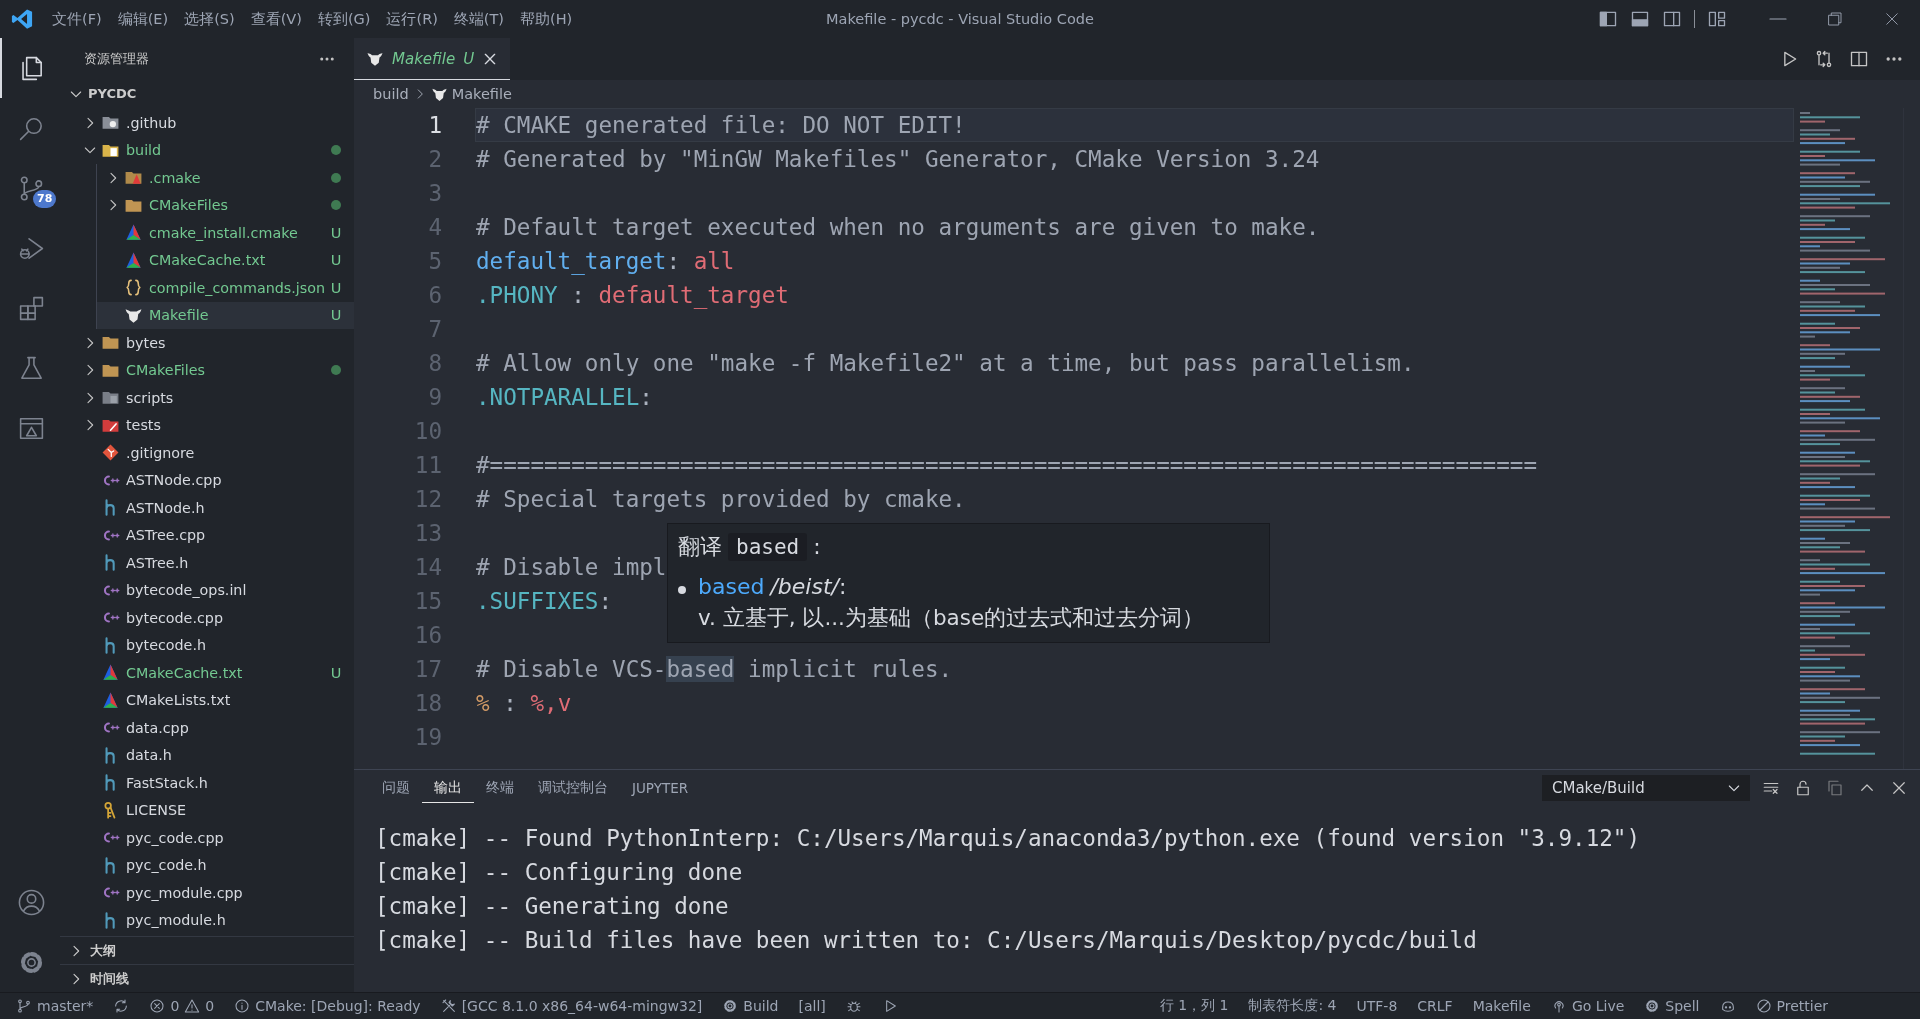  What do you see at coordinates (761, 1006) in the screenshot?
I see `status-text: Build` at bounding box center [761, 1006].